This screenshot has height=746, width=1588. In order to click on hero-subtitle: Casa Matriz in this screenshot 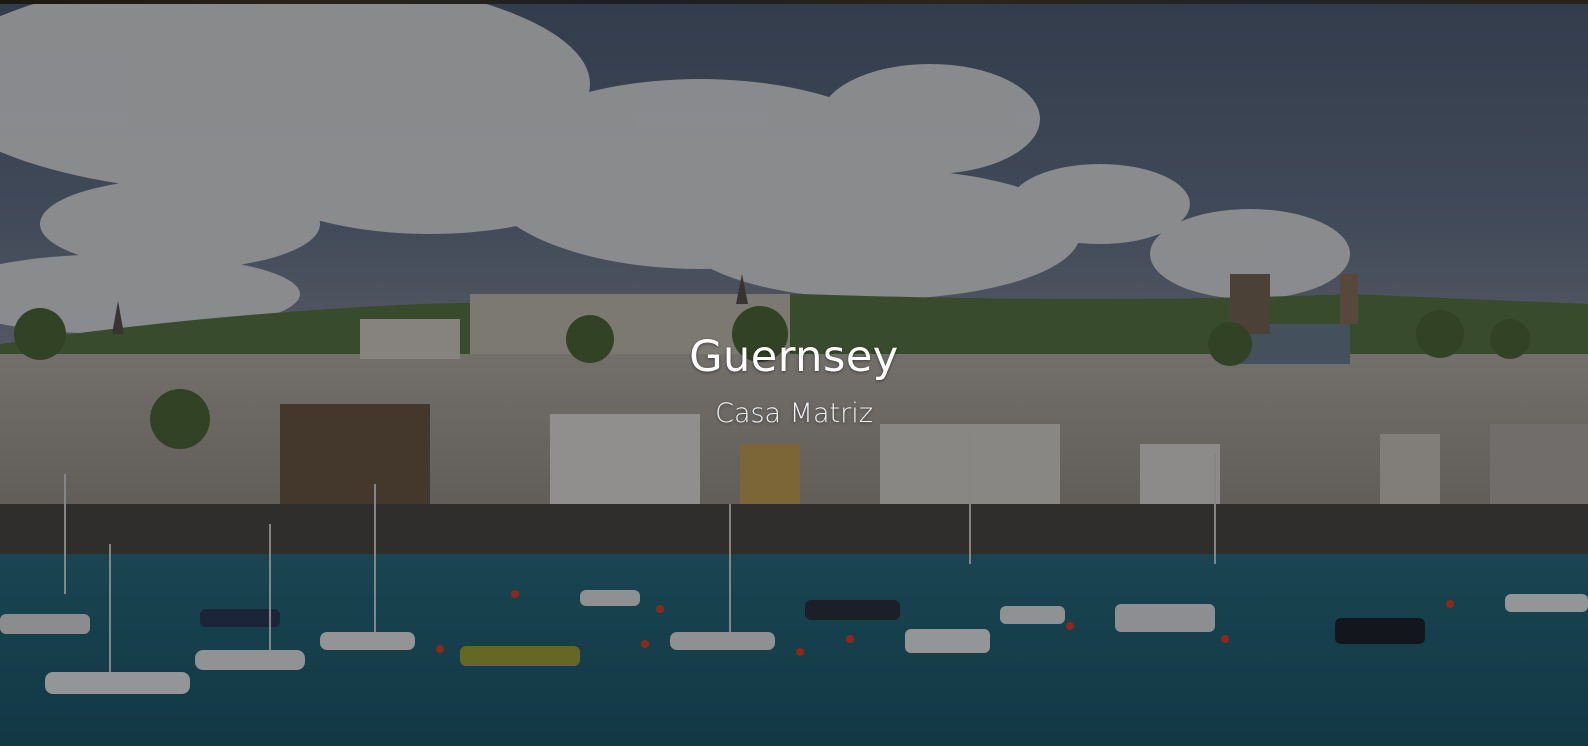, I will do `click(794, 413)`.